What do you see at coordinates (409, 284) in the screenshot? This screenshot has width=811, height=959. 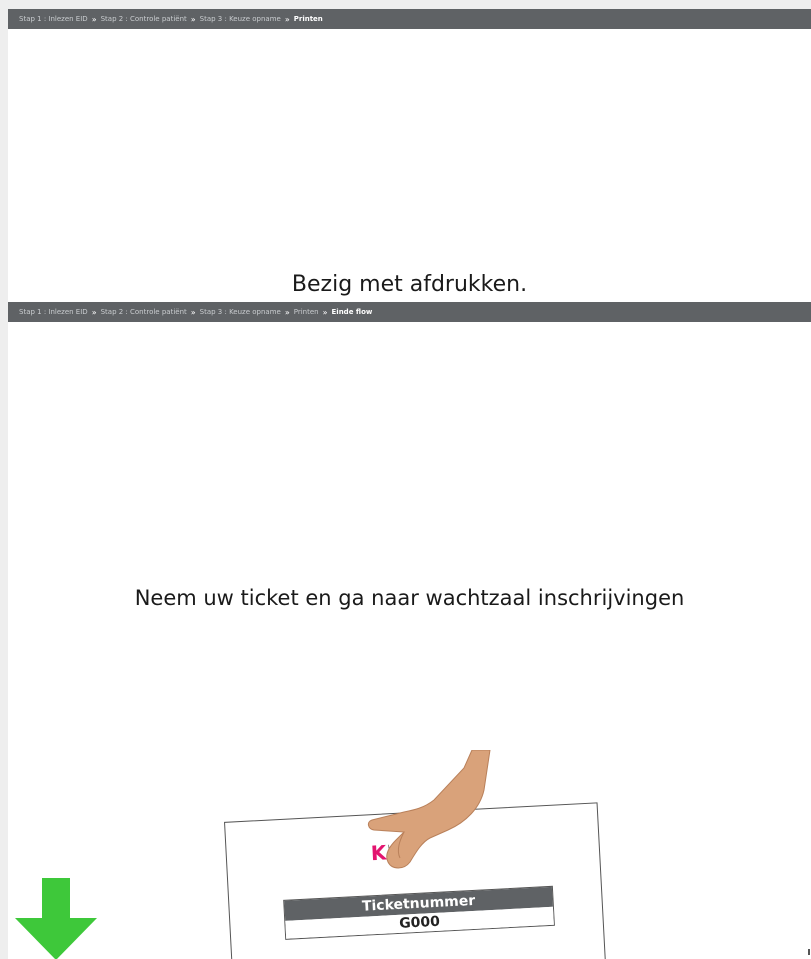 I see `printing-status: Bezig met afdrukken.` at bounding box center [409, 284].